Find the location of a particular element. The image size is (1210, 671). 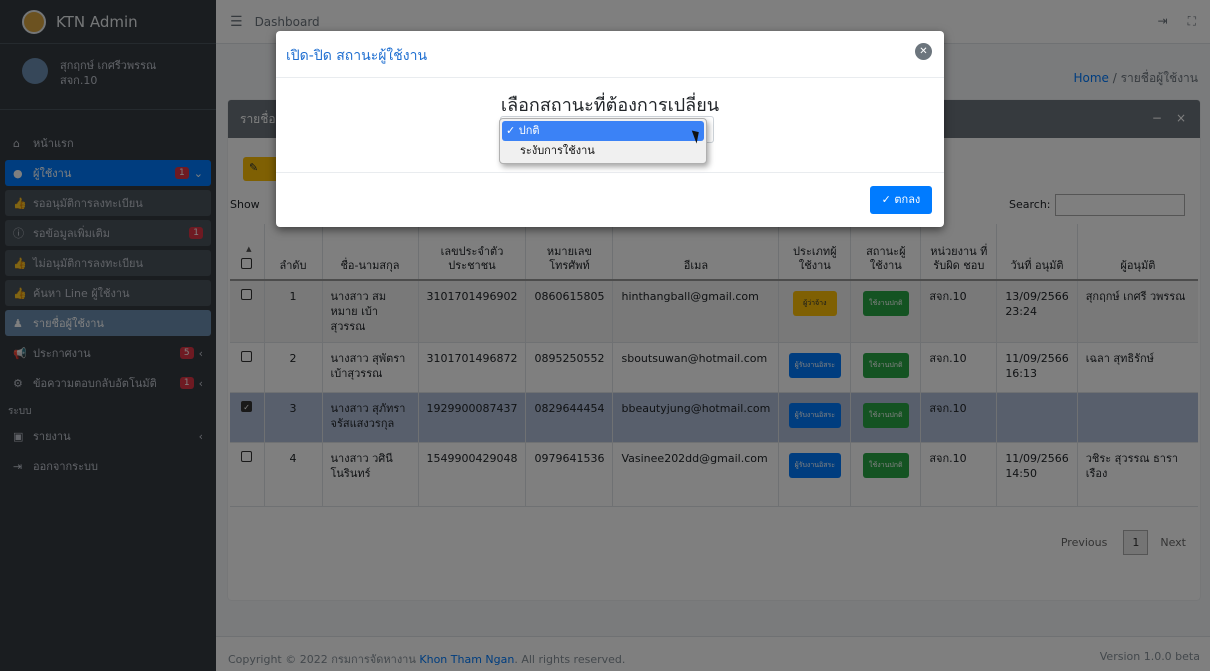

modal-heading: เลือกสถานะที่ต้องการเปลี่ยน is located at coordinates (610, 105).